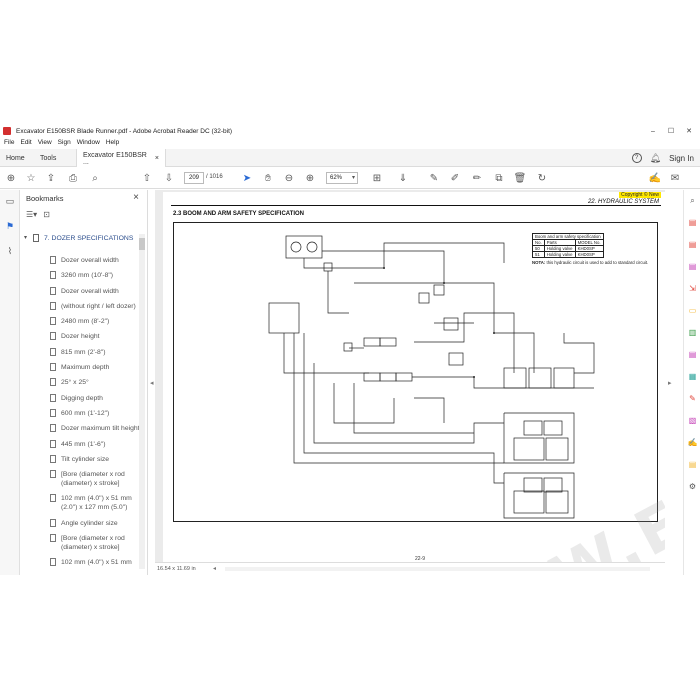 The width and height of the screenshot is (700, 700). What do you see at coordinates (157, 158) in the screenshot?
I see `close-tab-icon: ×` at bounding box center [157, 158].